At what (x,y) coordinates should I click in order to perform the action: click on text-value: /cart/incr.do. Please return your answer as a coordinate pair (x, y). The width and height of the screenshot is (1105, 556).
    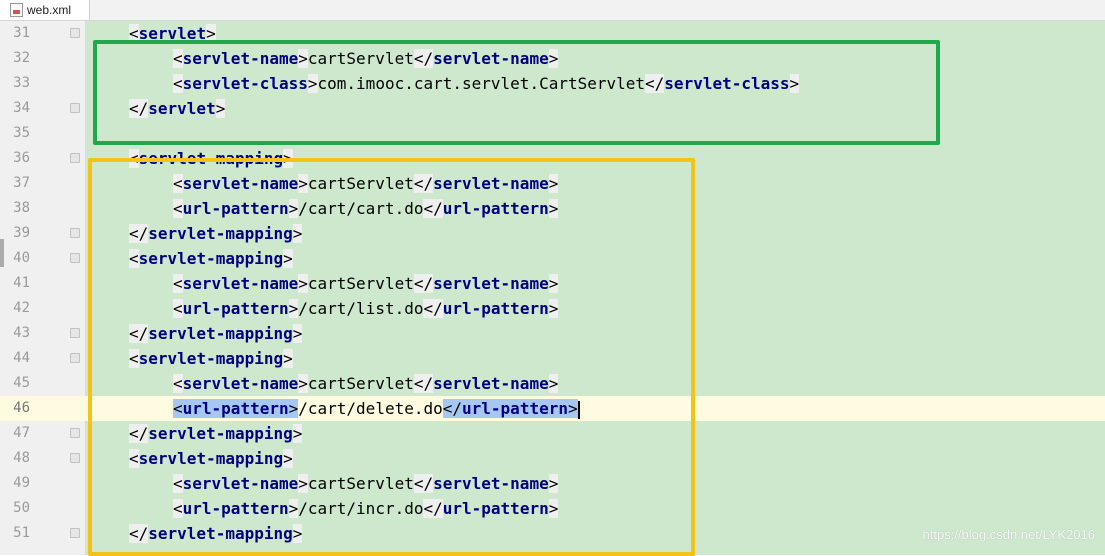
    Looking at the image, I should click on (361, 508).